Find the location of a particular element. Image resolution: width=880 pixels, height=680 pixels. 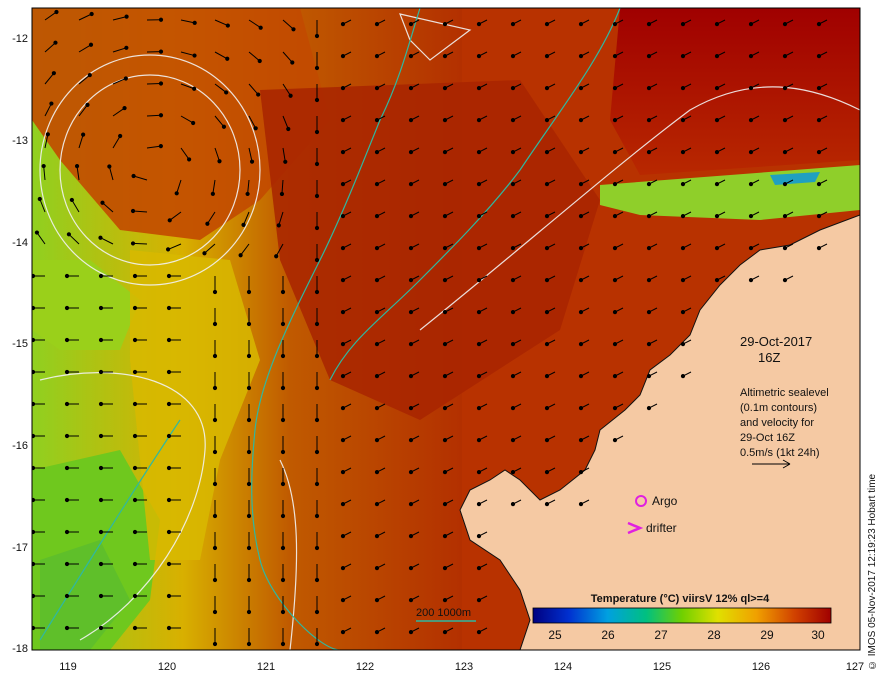

lon-tick: 124 is located at coordinates (563, 667).